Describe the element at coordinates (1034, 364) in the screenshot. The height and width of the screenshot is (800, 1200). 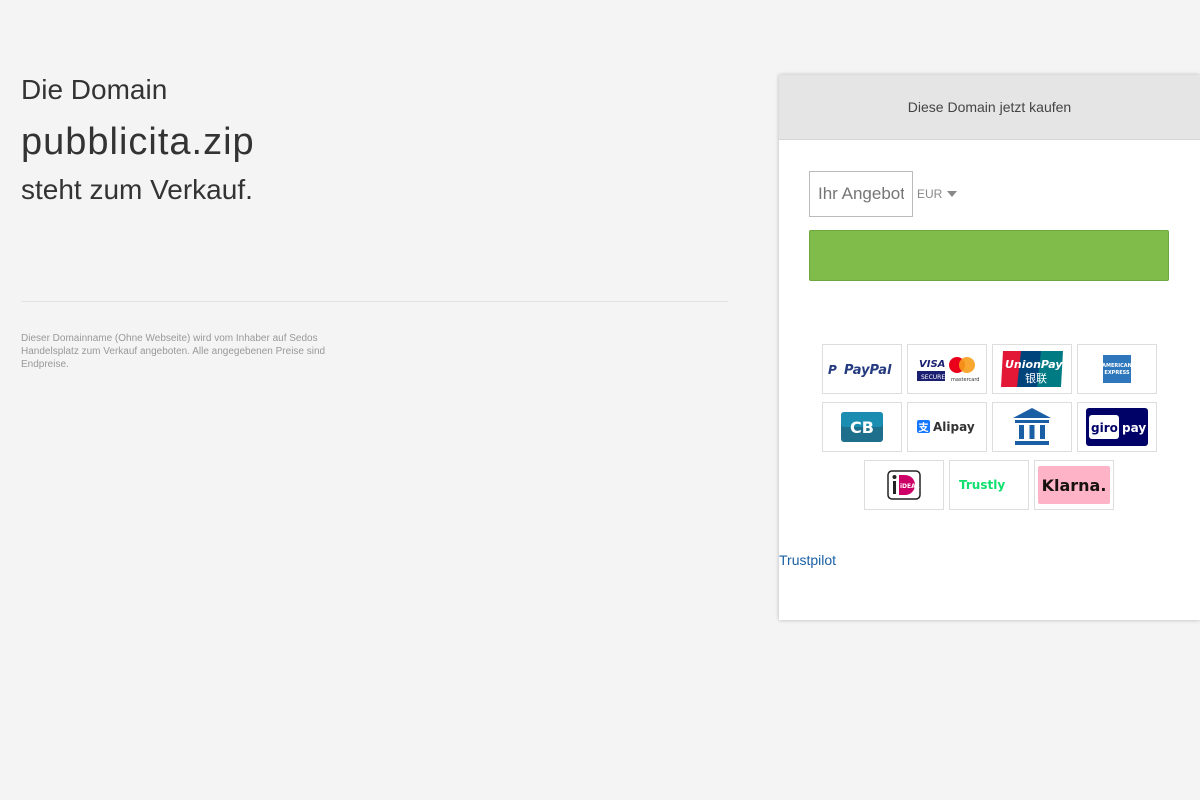
I see `unionpay-text: UnionPay` at that location.